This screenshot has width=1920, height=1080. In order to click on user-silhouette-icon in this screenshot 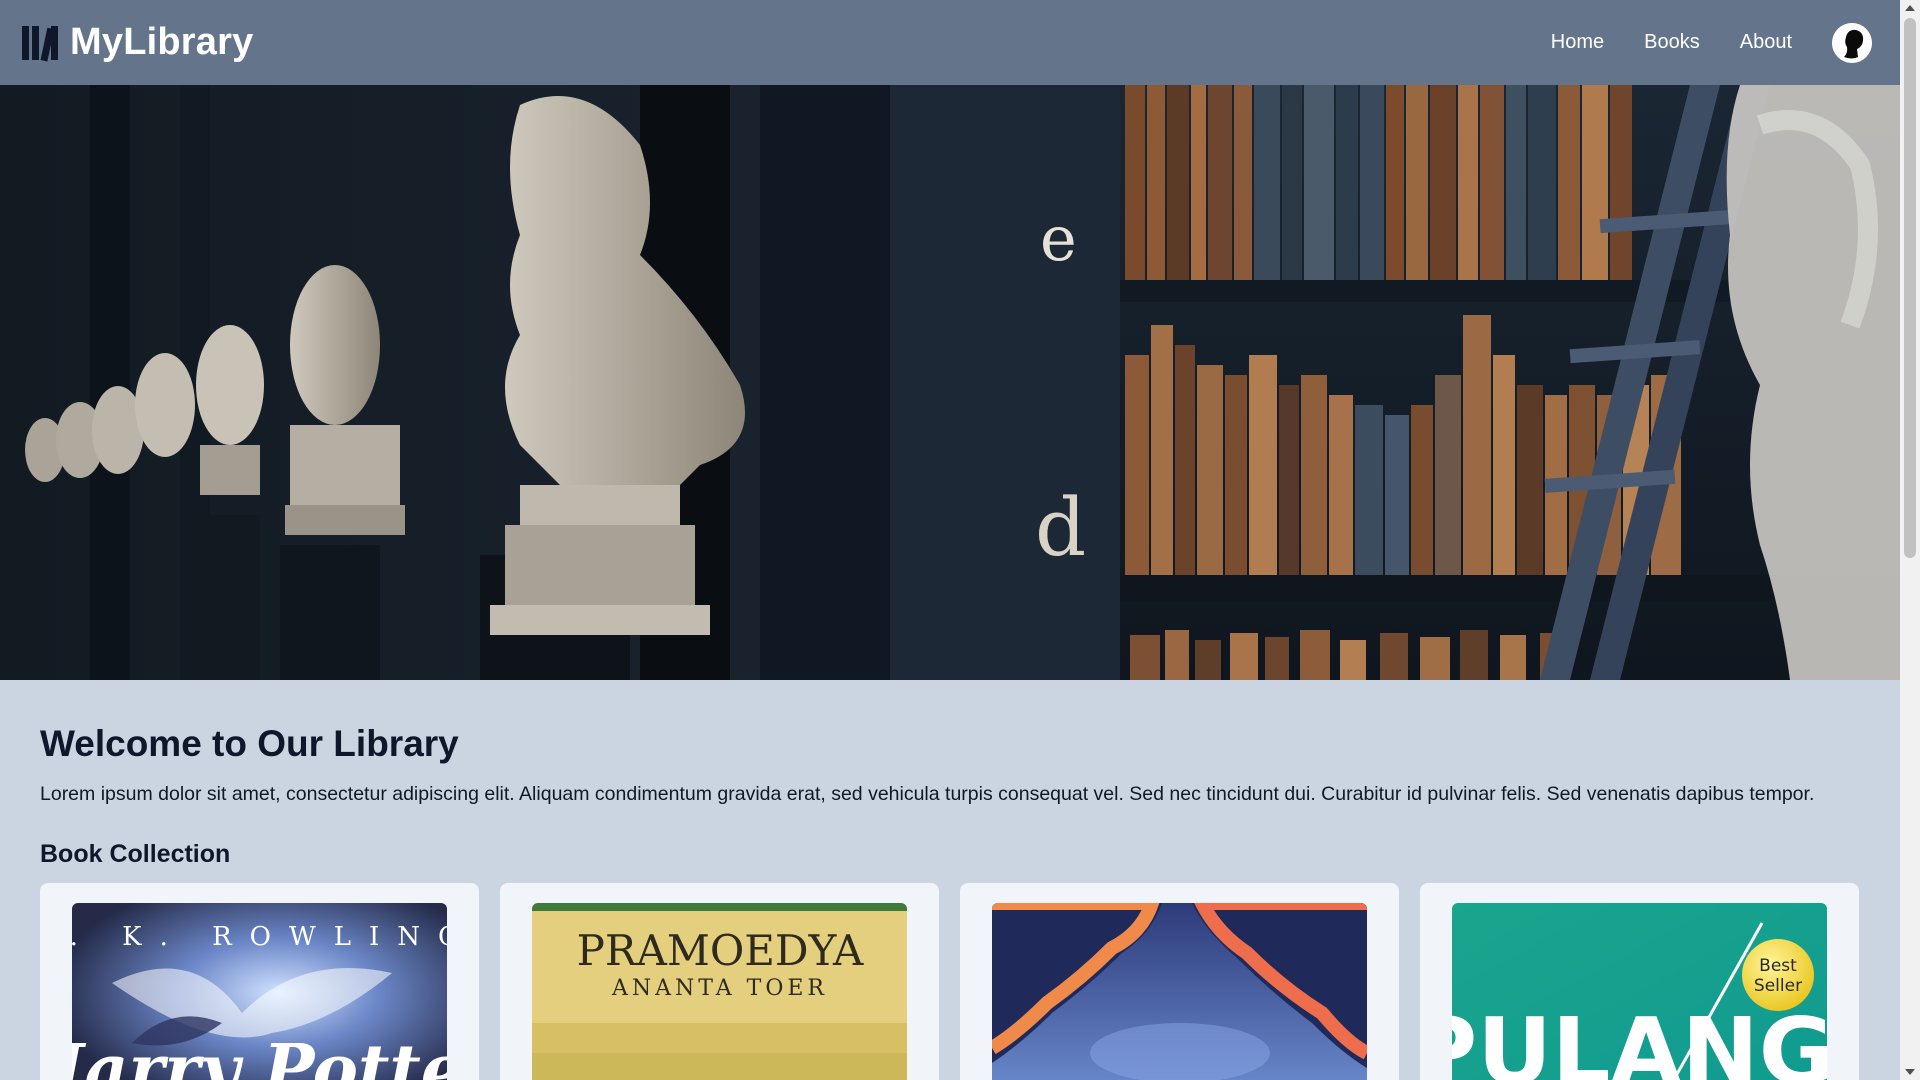, I will do `click(1852, 42)`.